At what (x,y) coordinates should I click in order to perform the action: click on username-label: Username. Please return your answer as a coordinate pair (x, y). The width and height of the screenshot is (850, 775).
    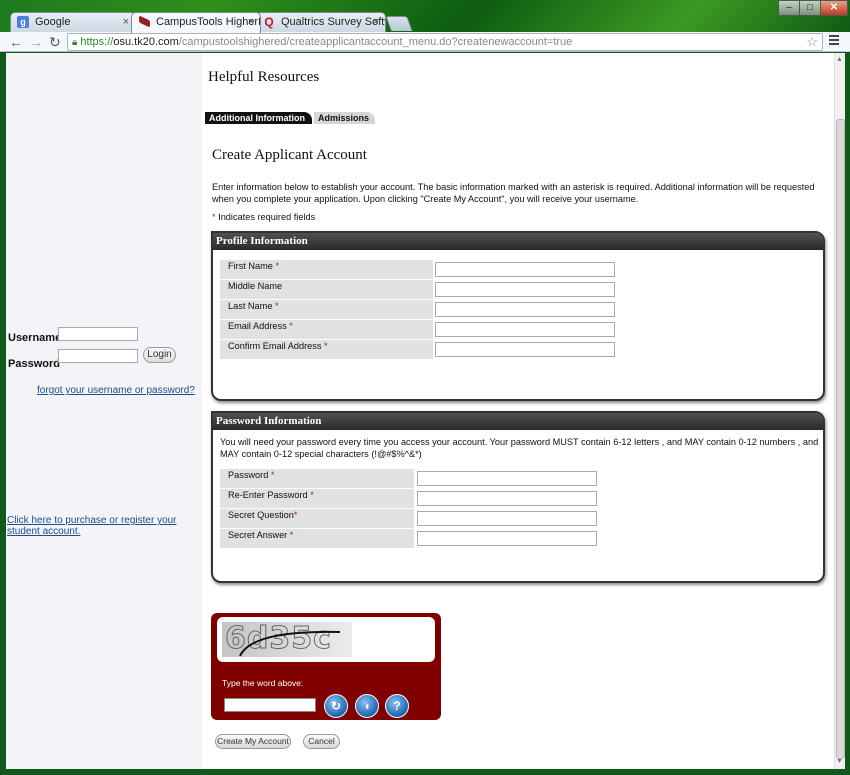
    Looking at the image, I should click on (35, 338).